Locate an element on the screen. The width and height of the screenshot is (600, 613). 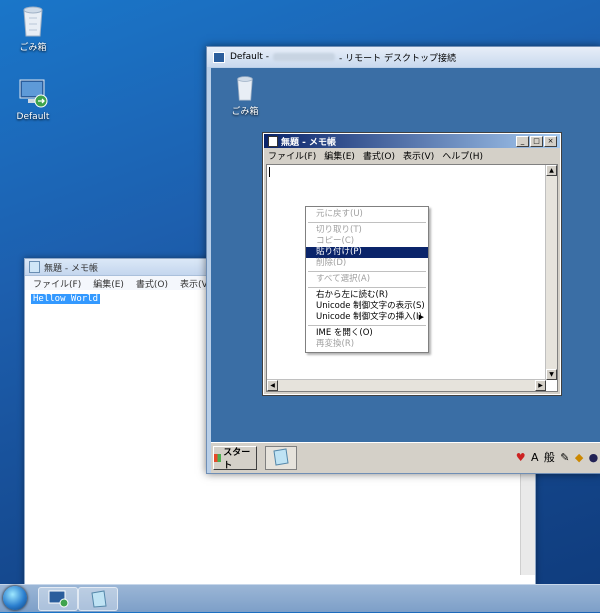
context-menu-item-label: コピー(C) is located at coordinates (335, 241).